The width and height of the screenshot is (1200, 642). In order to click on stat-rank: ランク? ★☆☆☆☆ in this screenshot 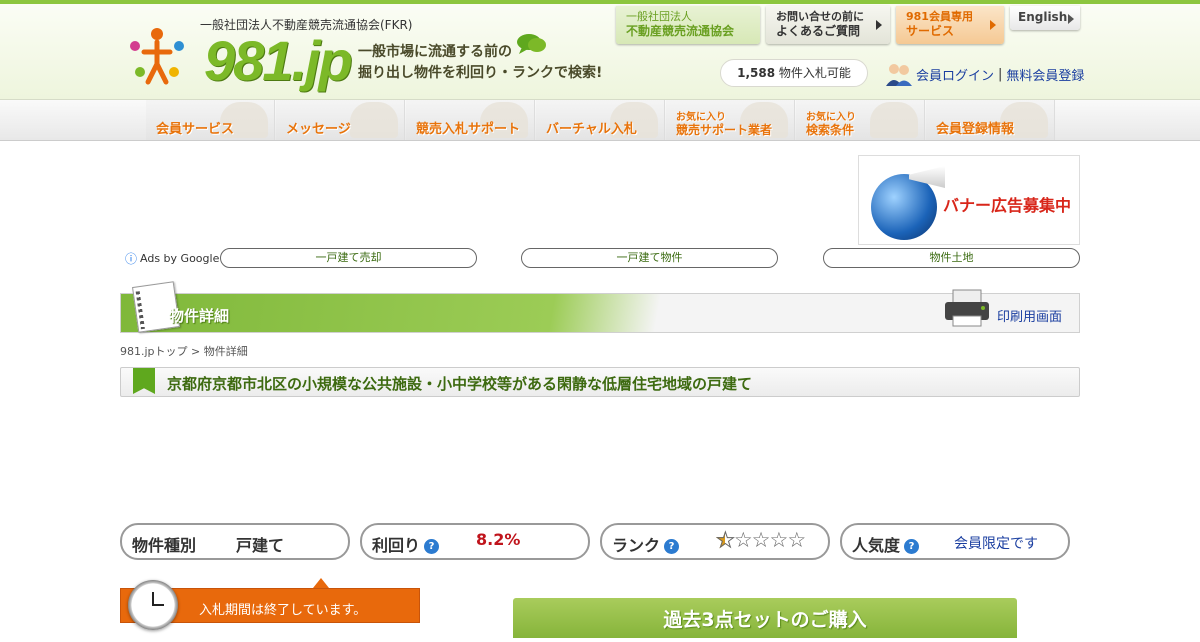, I will do `click(715, 541)`.